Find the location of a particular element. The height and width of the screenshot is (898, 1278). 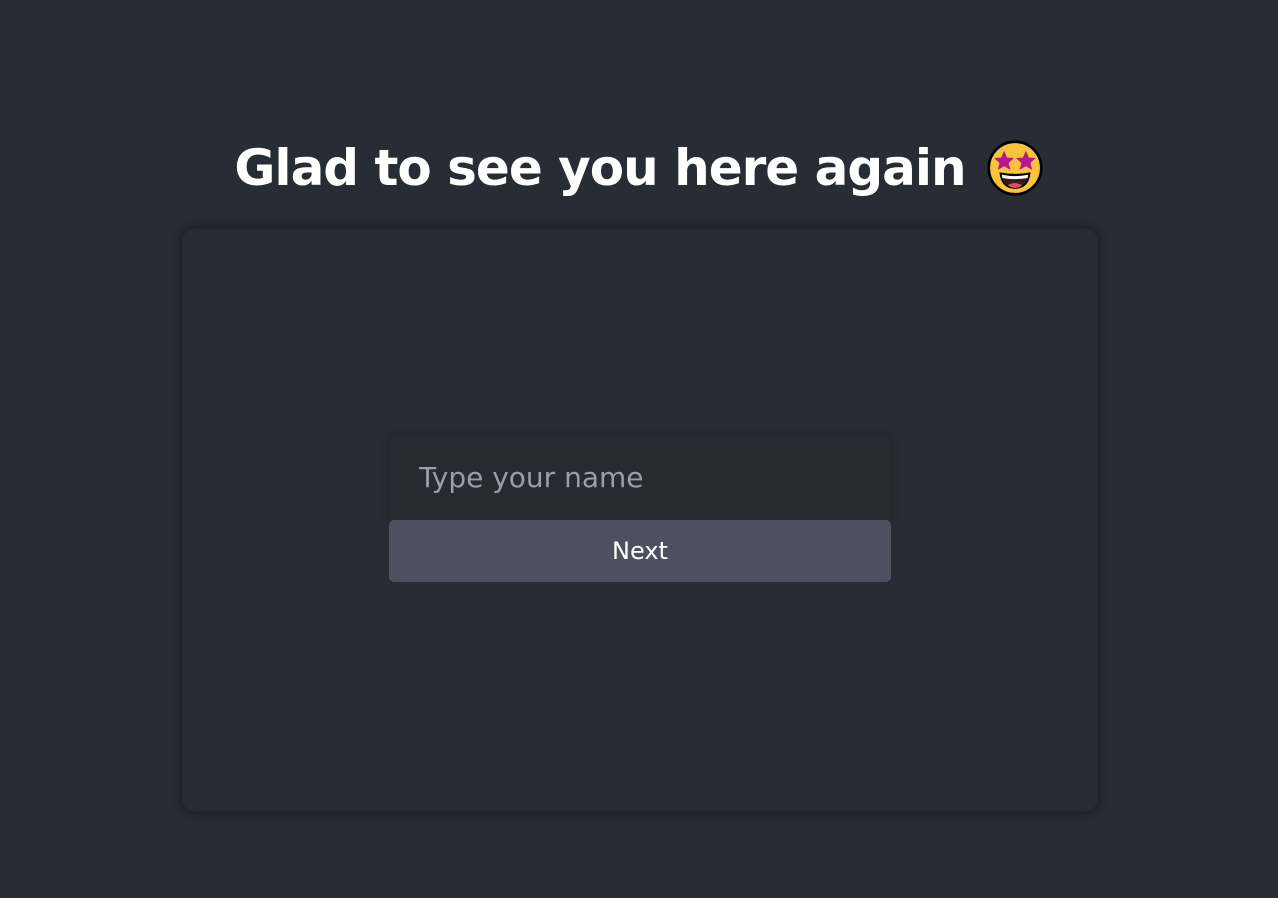

page-header: Glad to see you here again is located at coordinates (639, 168).